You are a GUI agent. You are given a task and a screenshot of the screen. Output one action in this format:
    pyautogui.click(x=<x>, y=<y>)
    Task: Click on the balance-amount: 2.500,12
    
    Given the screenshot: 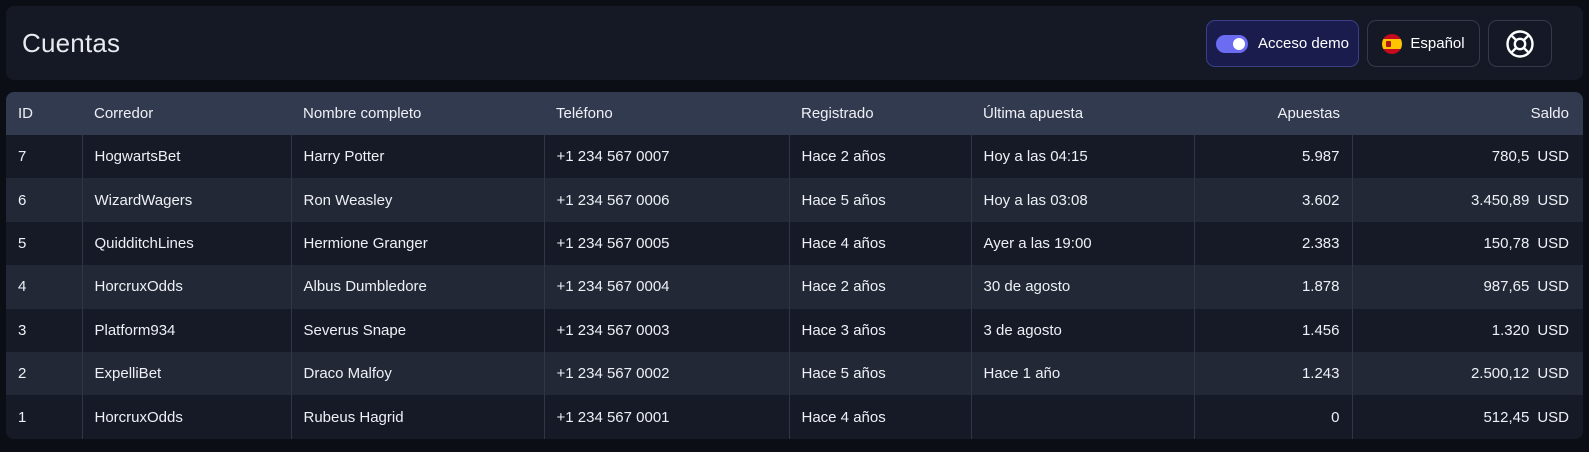 What is the action you would take?
    pyautogui.click(x=1500, y=374)
    